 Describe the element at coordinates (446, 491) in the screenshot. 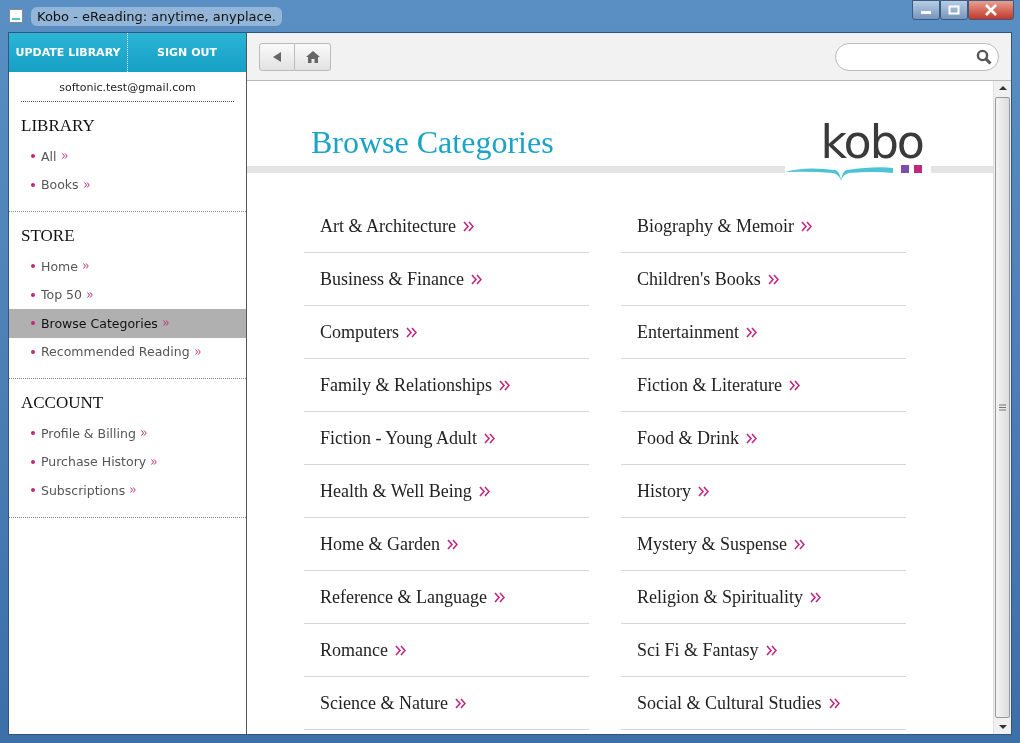

I see `category-link: Health & Well Being` at that location.